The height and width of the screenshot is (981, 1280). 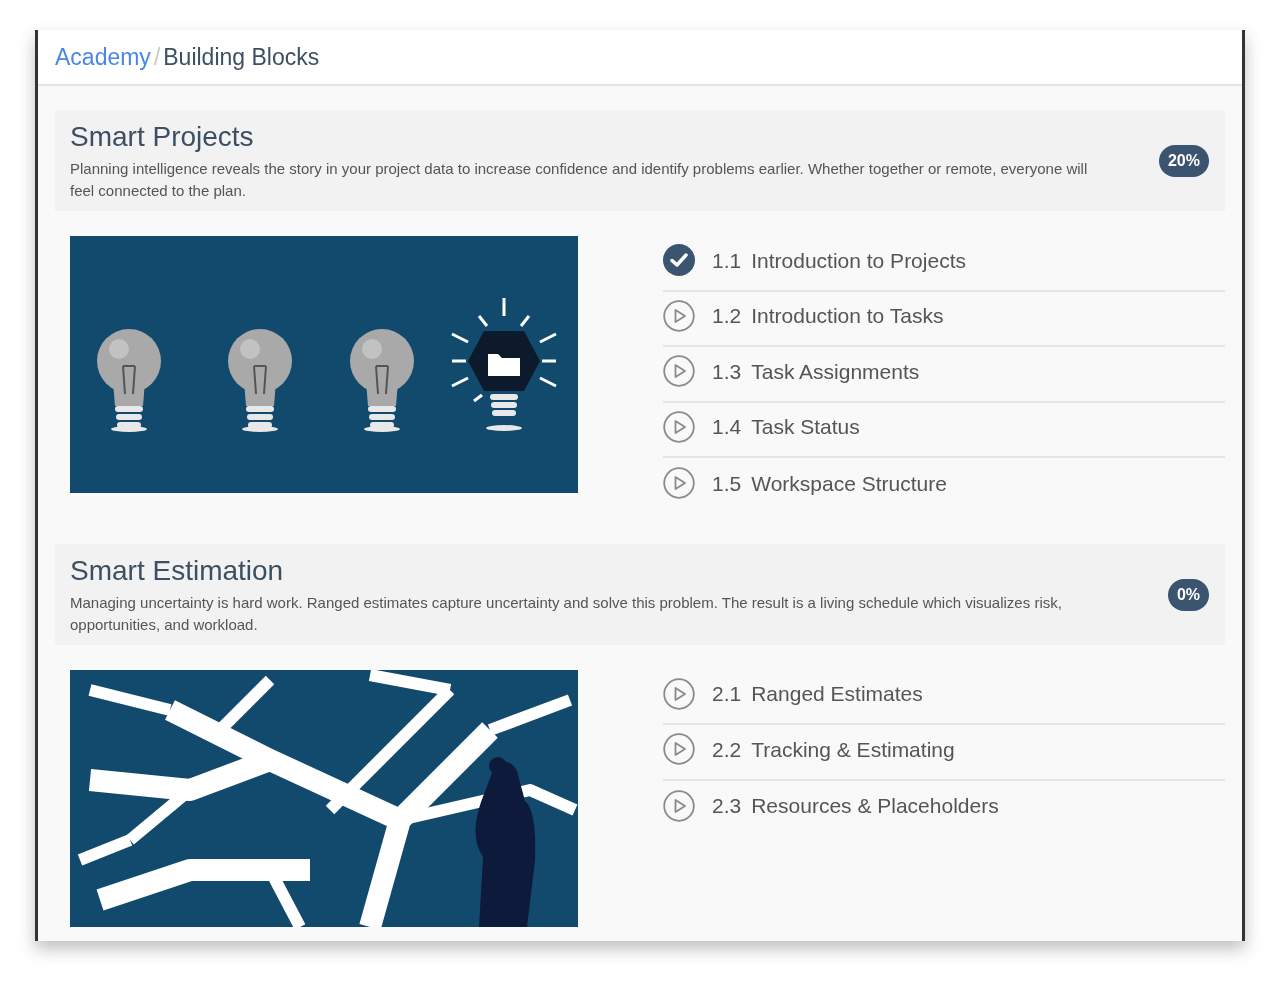 What do you see at coordinates (566, 613) in the screenshot?
I see `module-description: Managing uncertainty is hard work. Ranged estimates capture uncertainty and solve this problem. The result is a living schedule which visualizes risk, opportunities, and workload.` at bounding box center [566, 613].